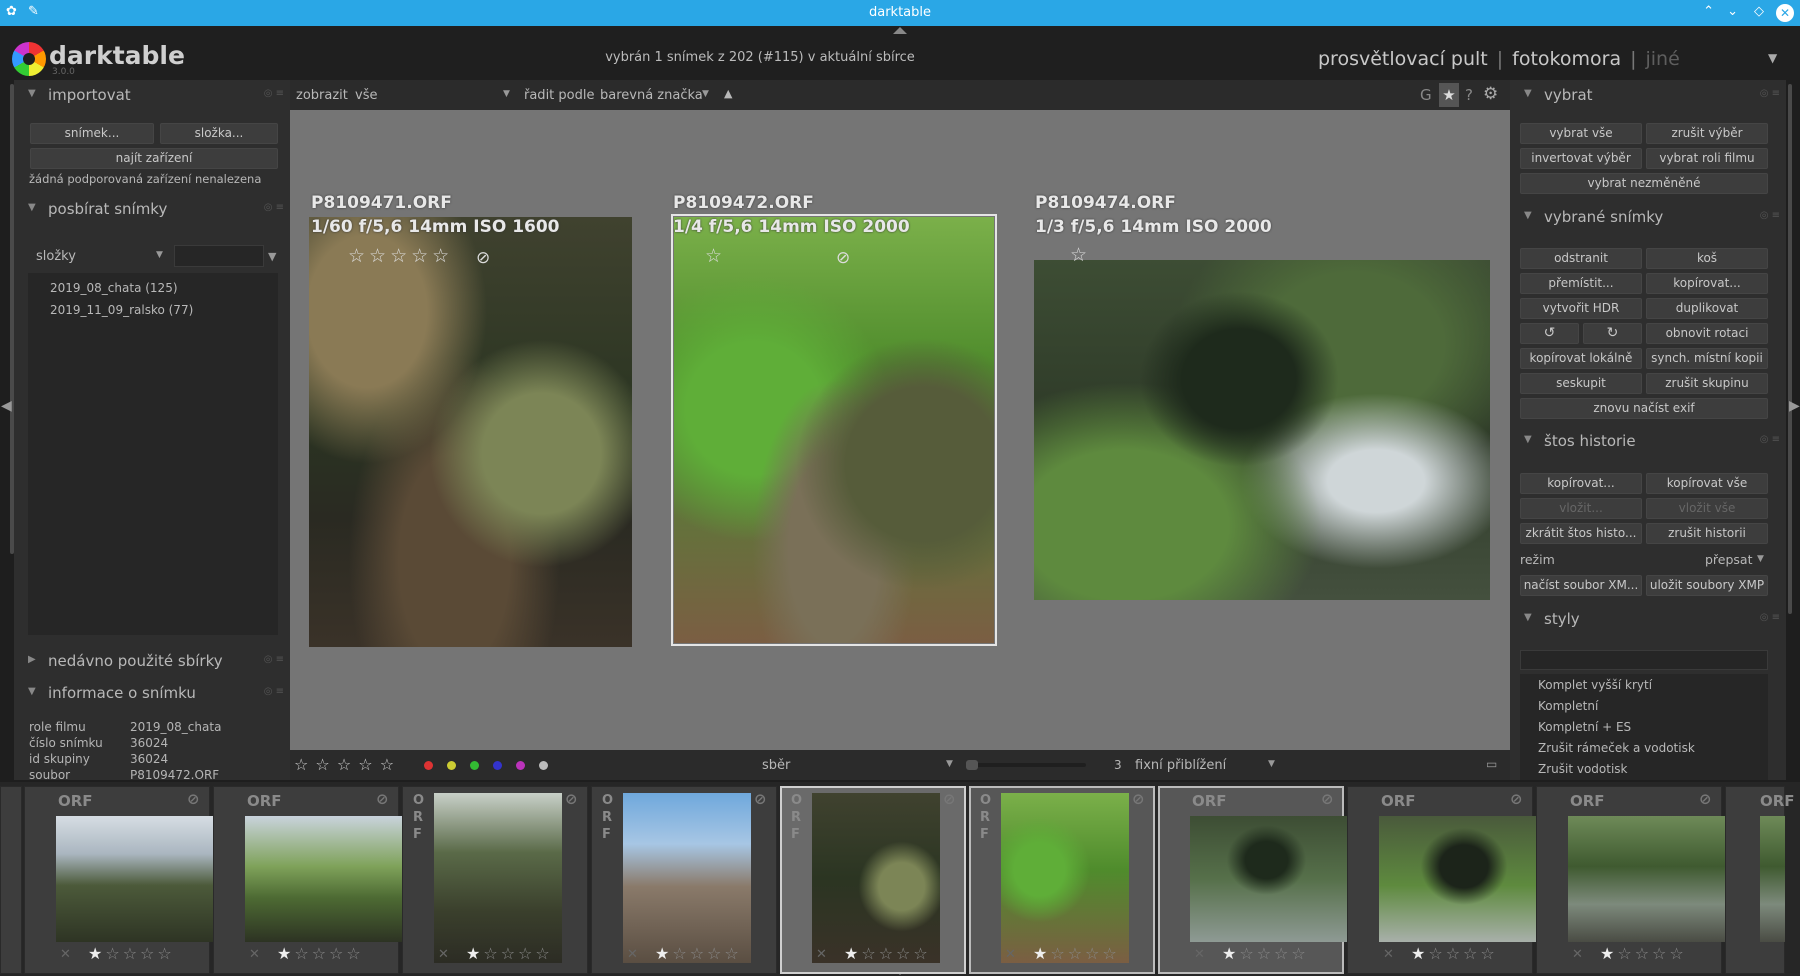  I want to click on collection-dropdown-icon: ▼, so click(949, 764).